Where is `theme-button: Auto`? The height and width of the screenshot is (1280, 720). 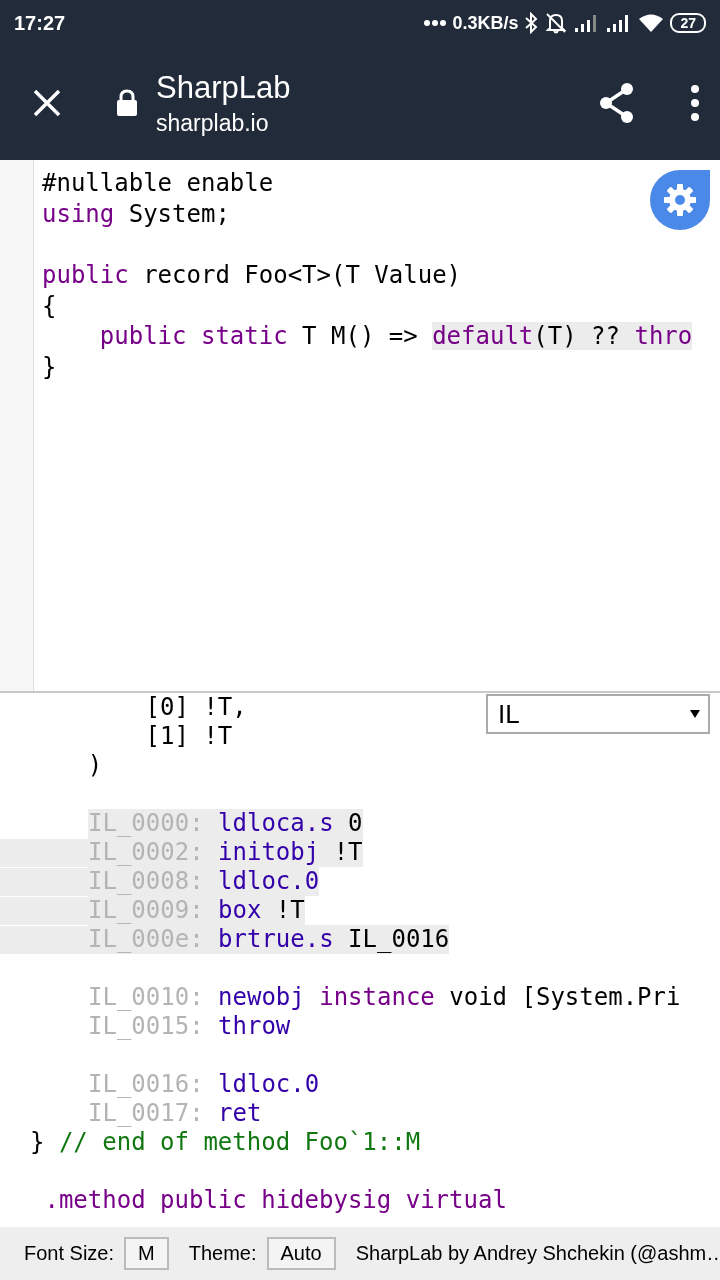
theme-button: Auto is located at coordinates (301, 1253).